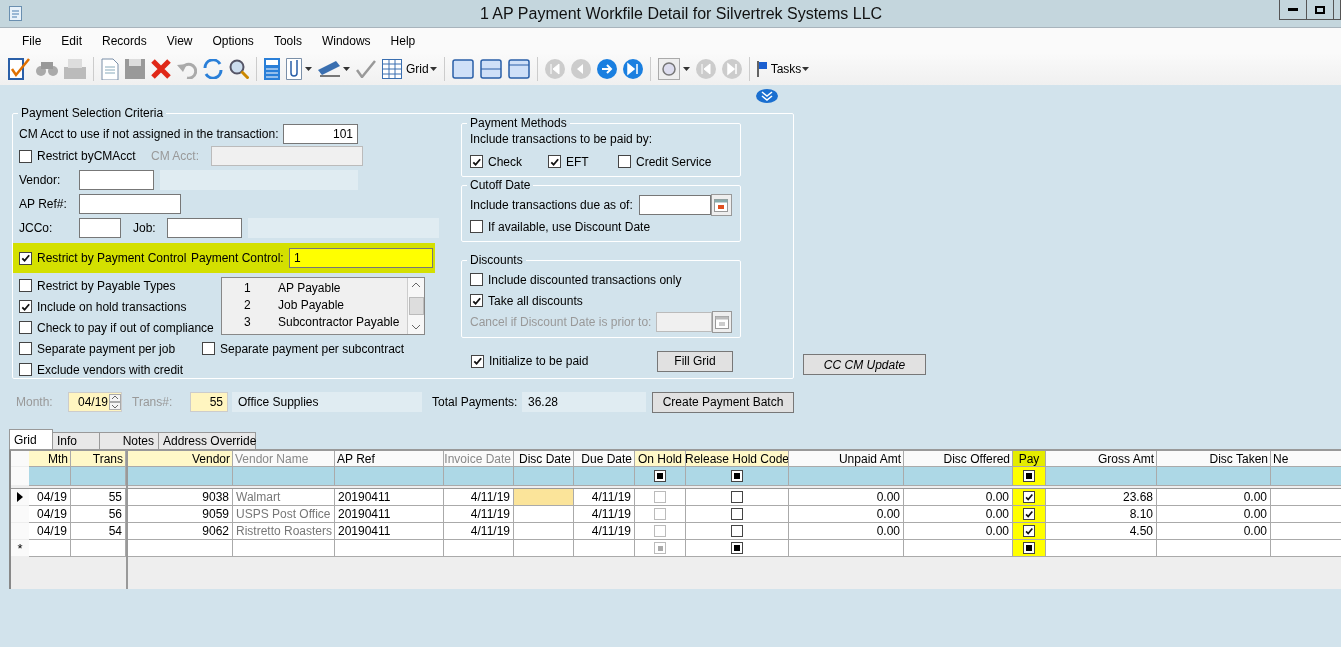  I want to click on last-record-button, so click(632, 69).